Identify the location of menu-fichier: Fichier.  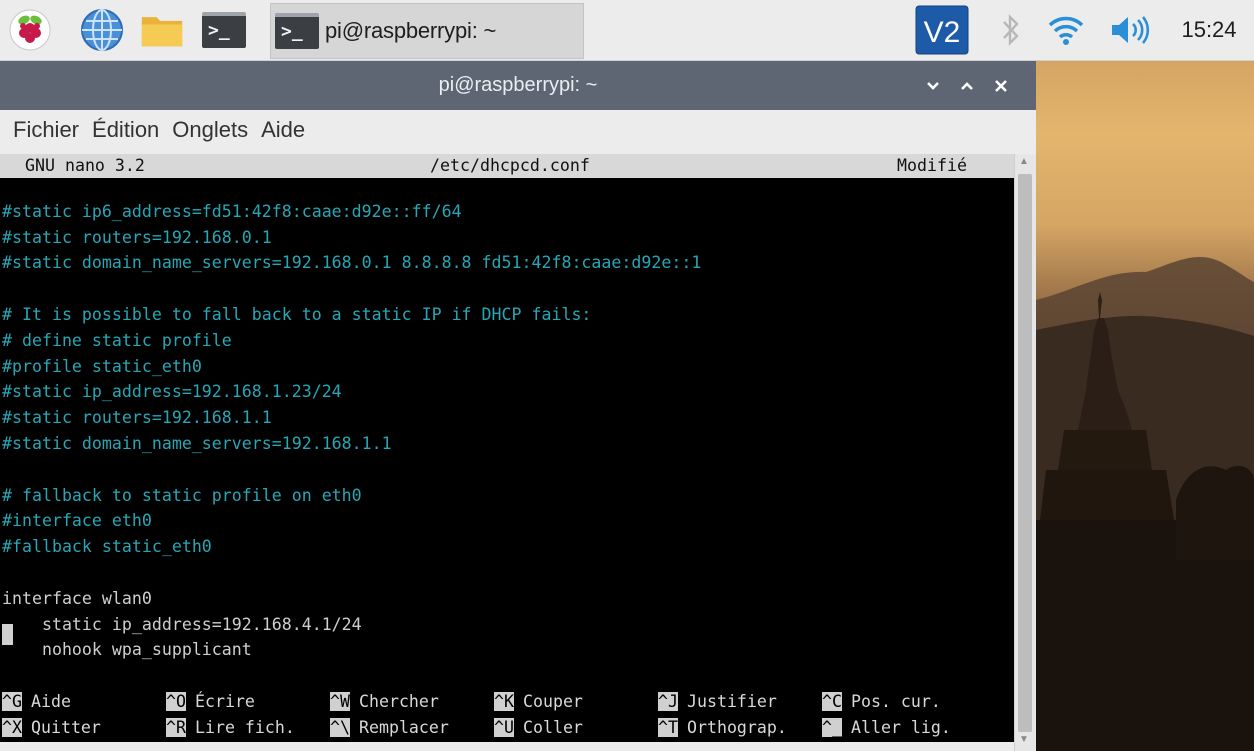
(46, 130).